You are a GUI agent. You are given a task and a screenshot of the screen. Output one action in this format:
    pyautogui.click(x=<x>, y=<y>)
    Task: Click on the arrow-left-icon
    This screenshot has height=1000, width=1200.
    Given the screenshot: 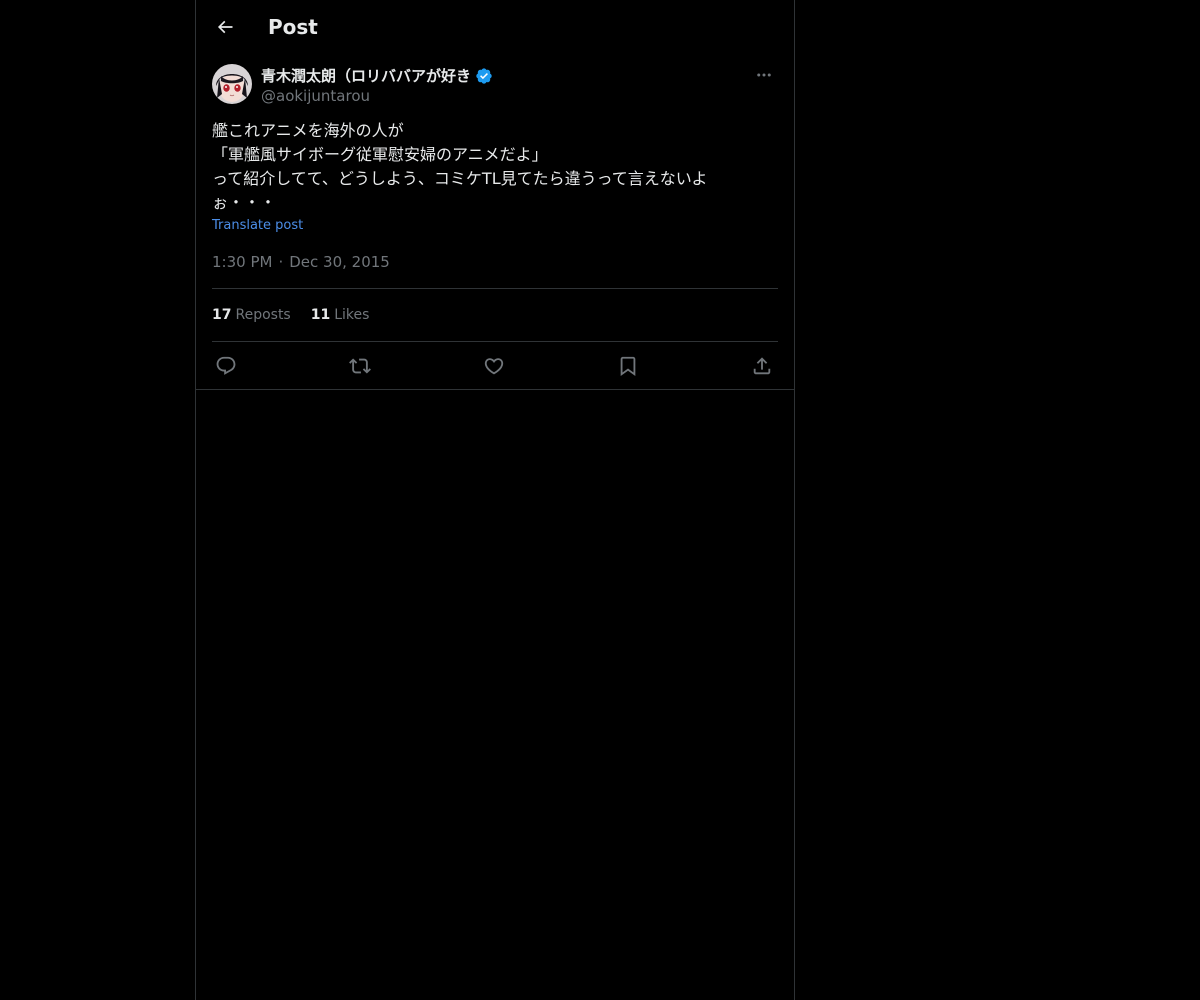 What is the action you would take?
    pyautogui.click(x=225, y=27)
    